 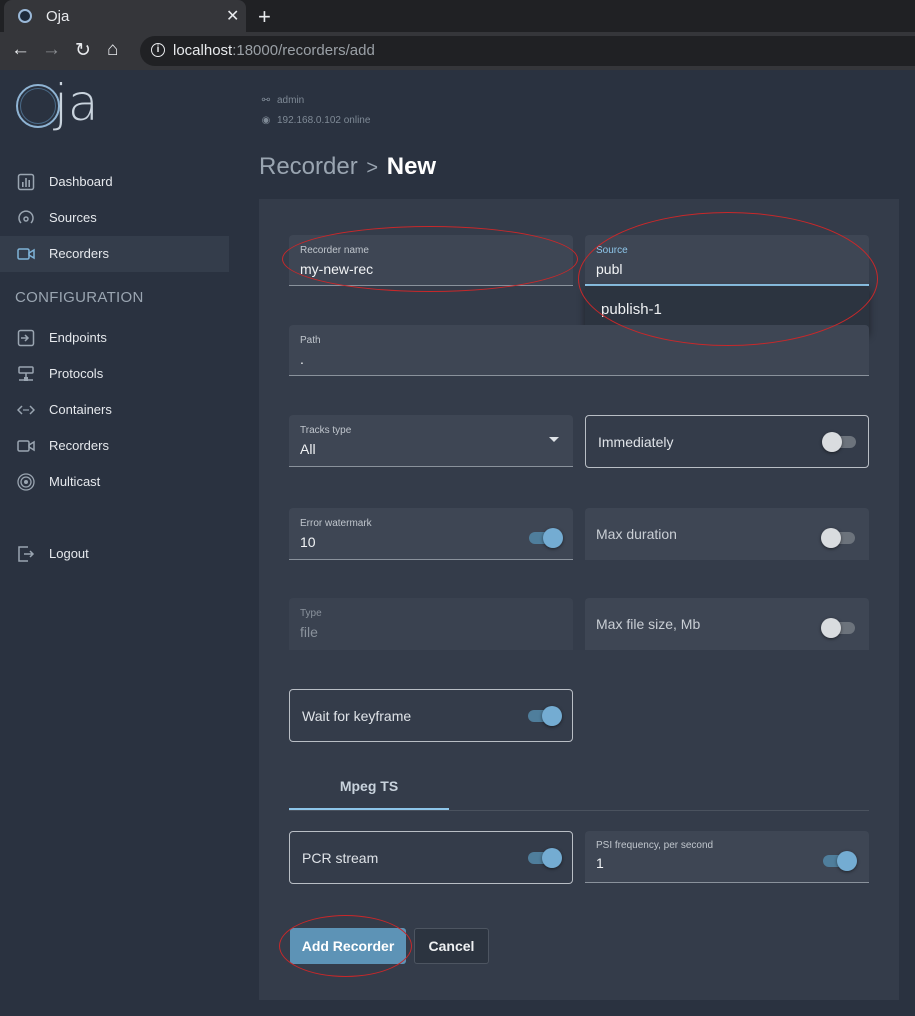 I want to click on max-file-size-field: Max file size, Mb, so click(x=727, y=624).